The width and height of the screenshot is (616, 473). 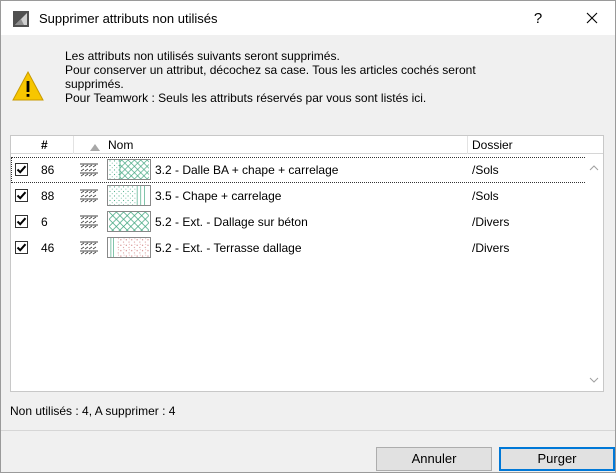 What do you see at coordinates (228, 248) in the screenshot?
I see `row-name: 5.2 - Ext. - Terrasse dallage` at bounding box center [228, 248].